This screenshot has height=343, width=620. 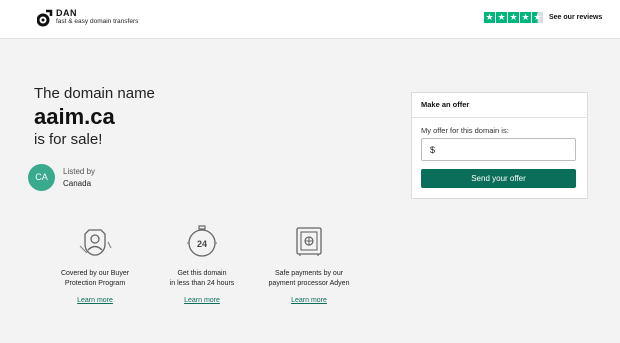 I want to click on hero-sale-text: is for sale!, so click(x=68, y=139).